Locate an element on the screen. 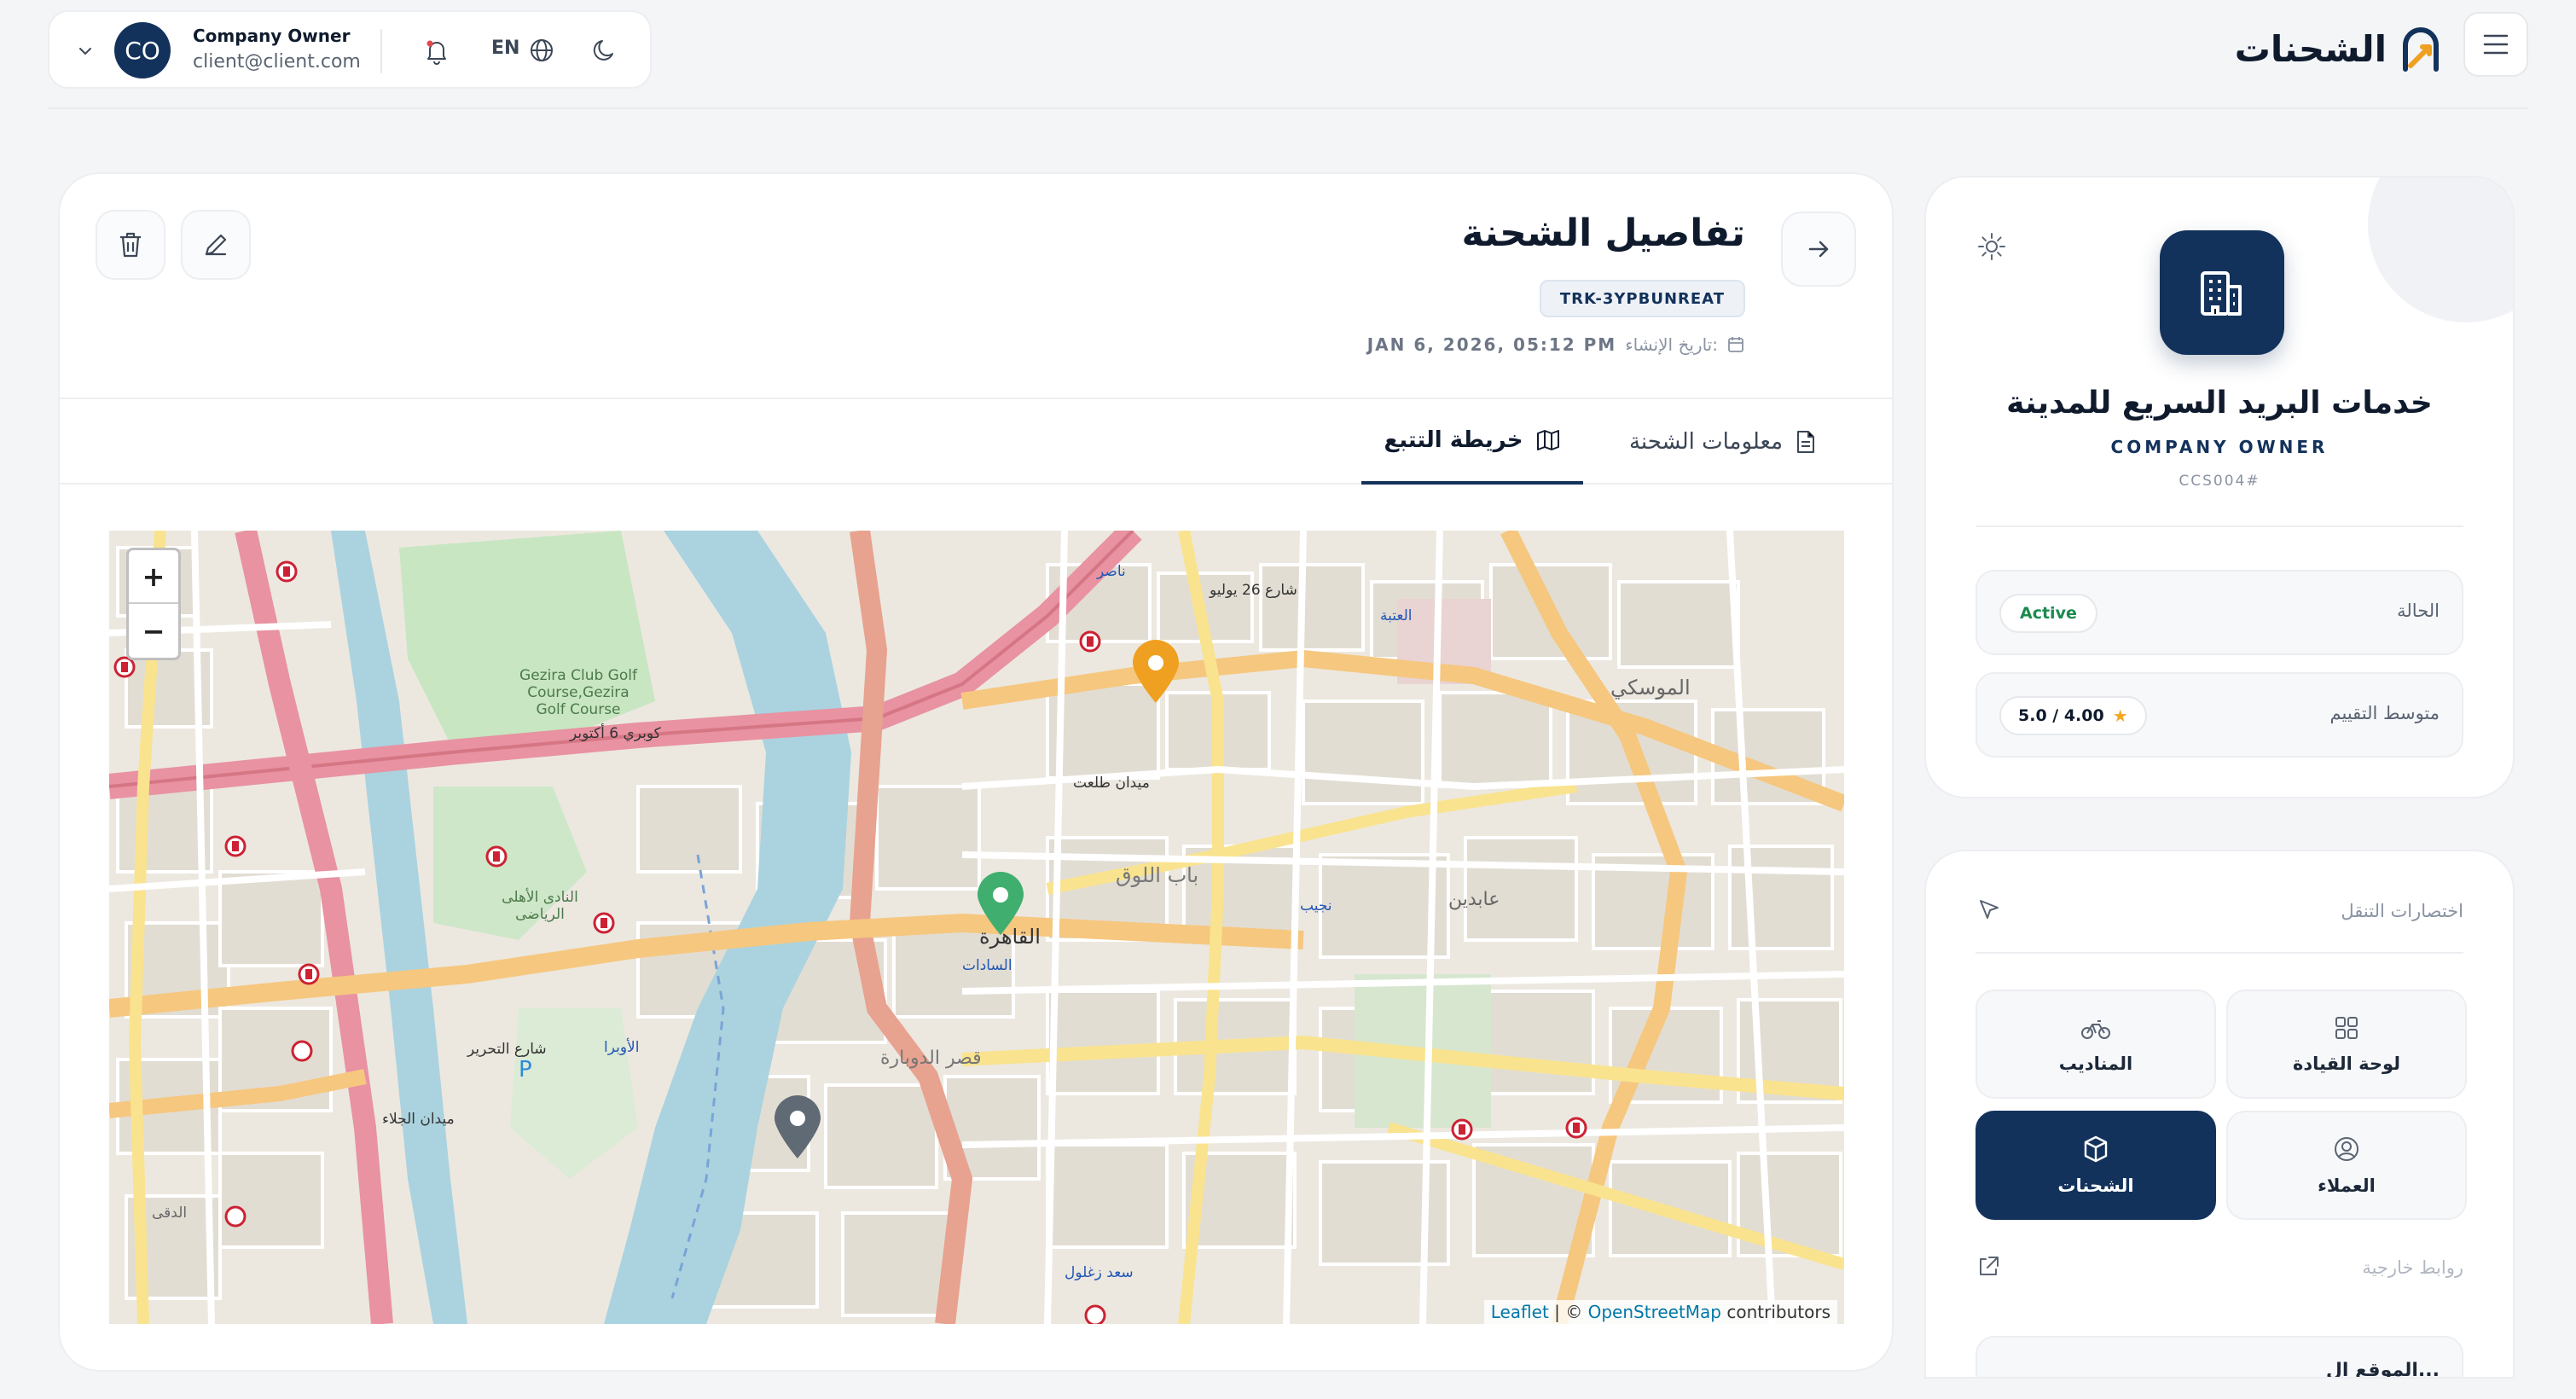  company-name: خدمات البريد السريع للمدينة is located at coordinates (2219, 403).